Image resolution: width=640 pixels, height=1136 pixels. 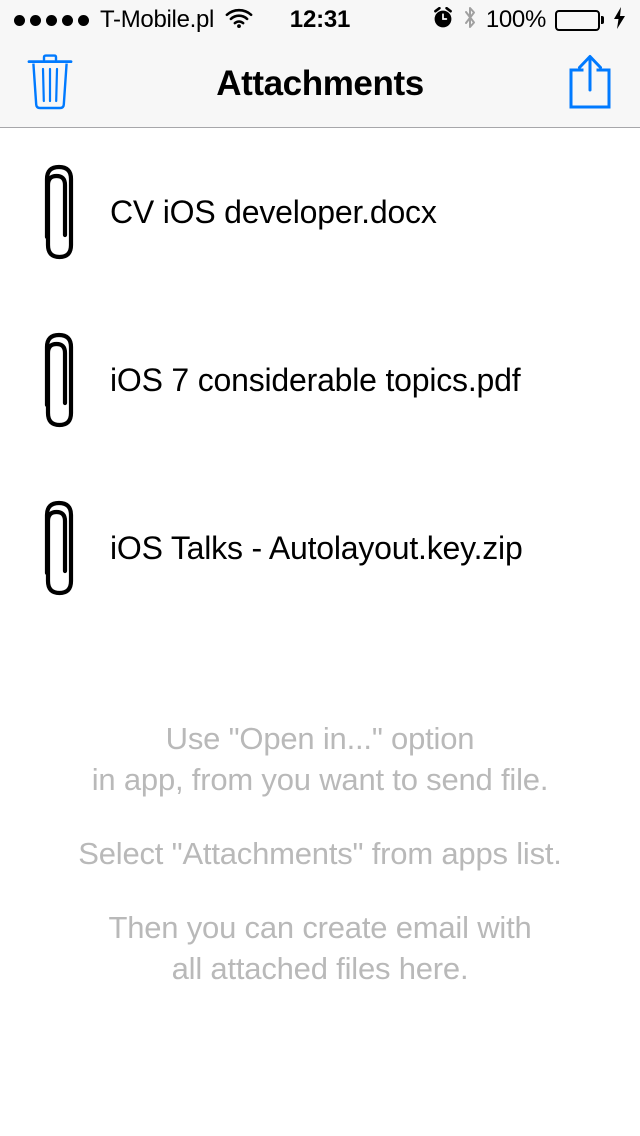 I want to click on instruction-line: Use "Open in..." option, so click(x=320, y=738).